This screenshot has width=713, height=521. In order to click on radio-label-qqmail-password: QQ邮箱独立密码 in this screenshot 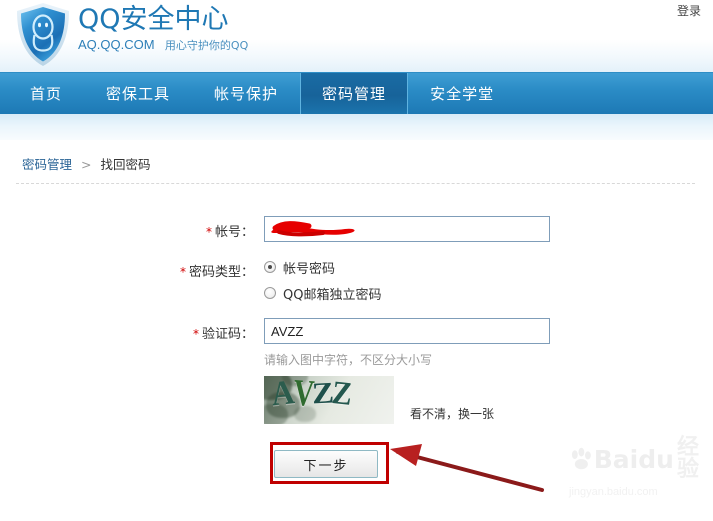, I will do `click(332, 295)`.